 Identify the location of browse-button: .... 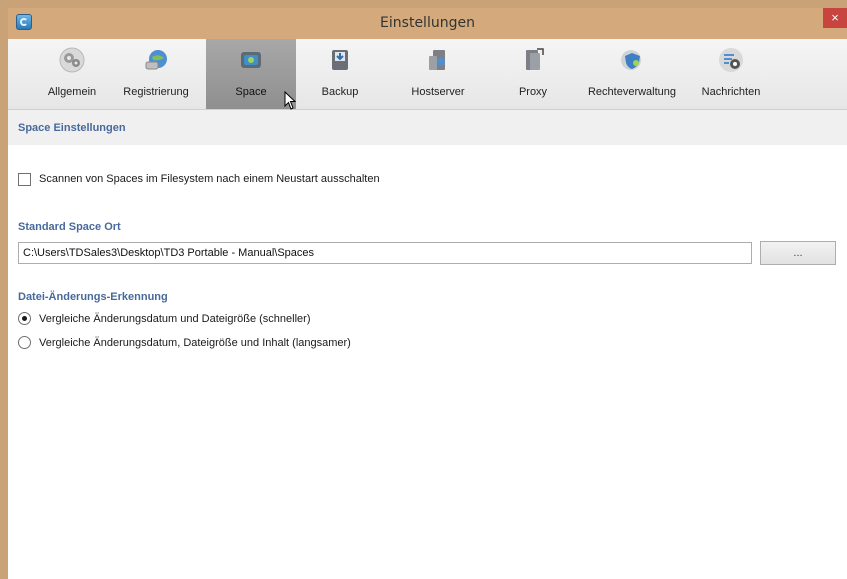
(798, 253).